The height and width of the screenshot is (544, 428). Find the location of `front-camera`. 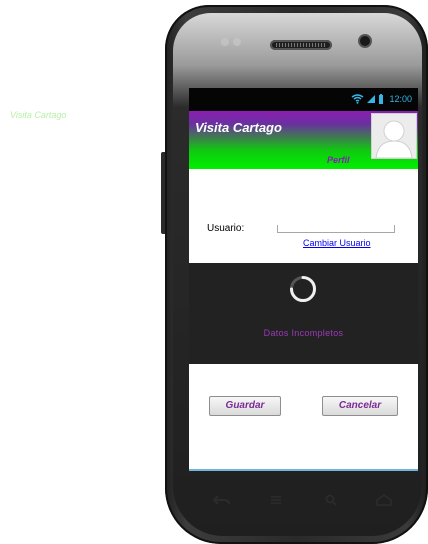

front-camera is located at coordinates (365, 41).